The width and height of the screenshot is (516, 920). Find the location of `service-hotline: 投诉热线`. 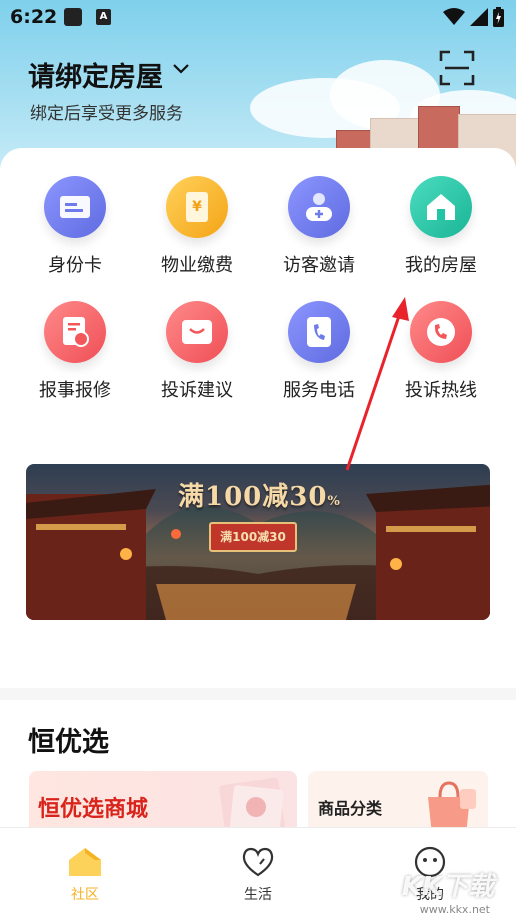

service-hotline: 投诉热线 is located at coordinates (441, 351).